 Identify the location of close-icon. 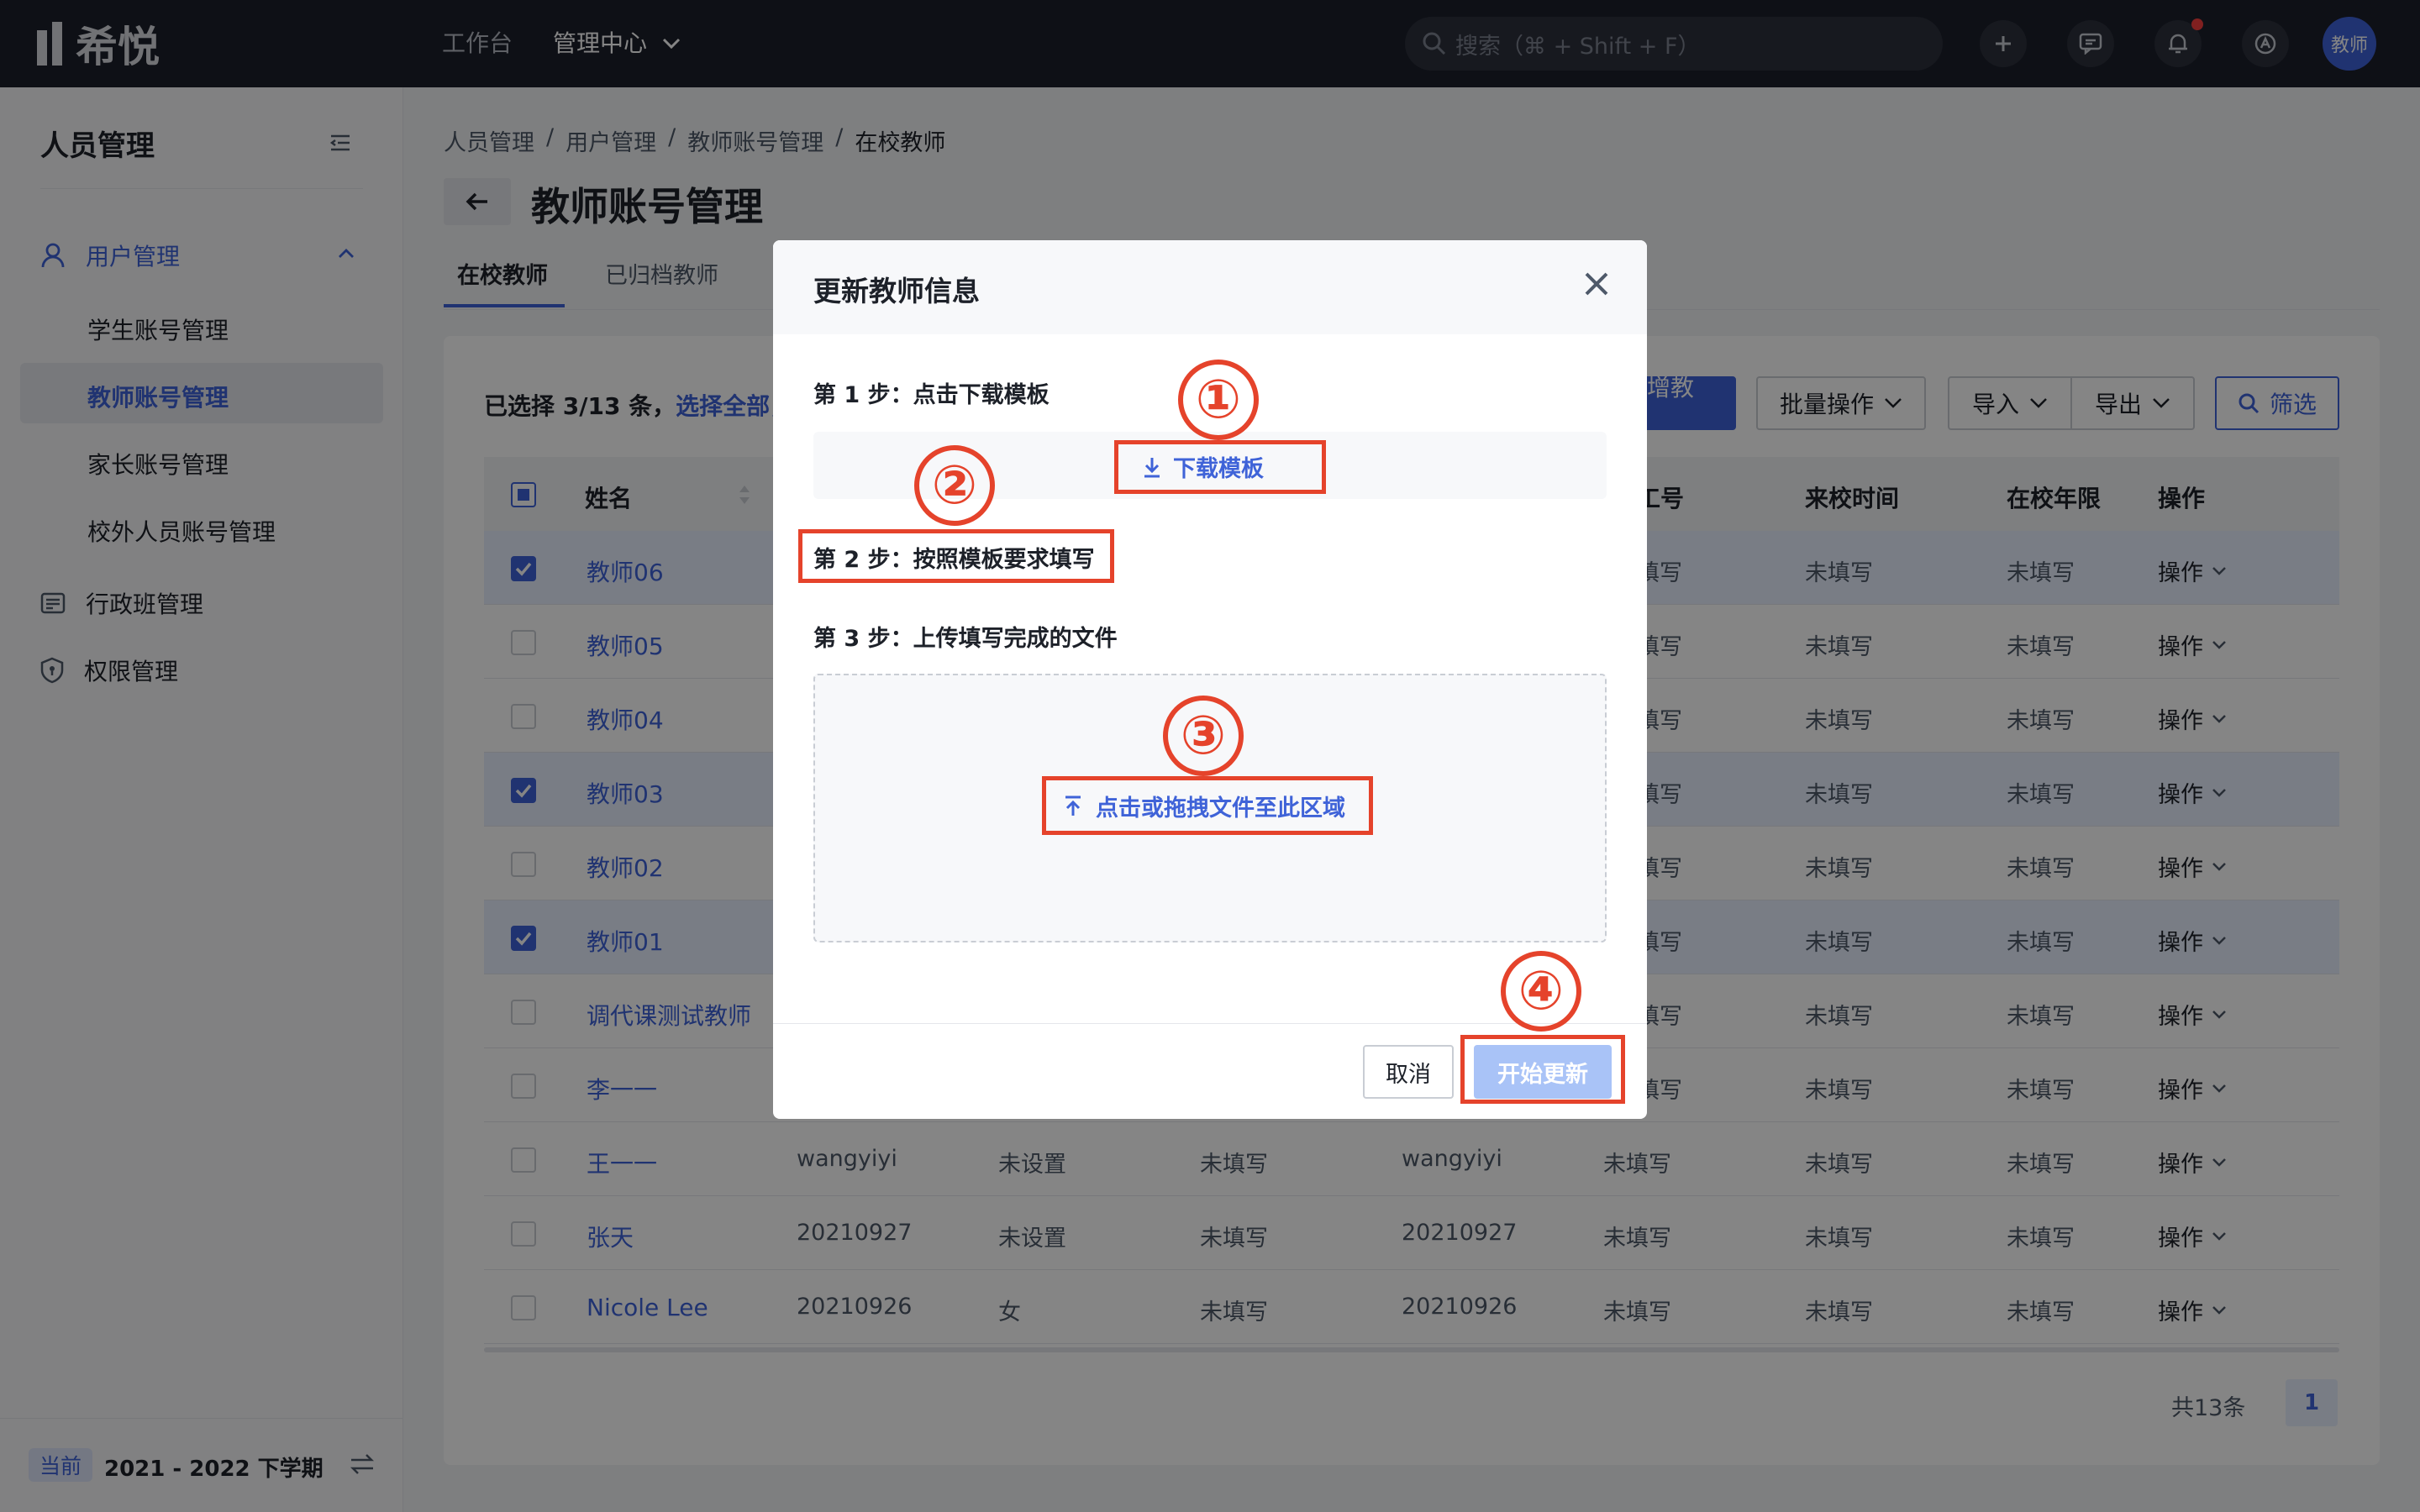
(1596, 284).